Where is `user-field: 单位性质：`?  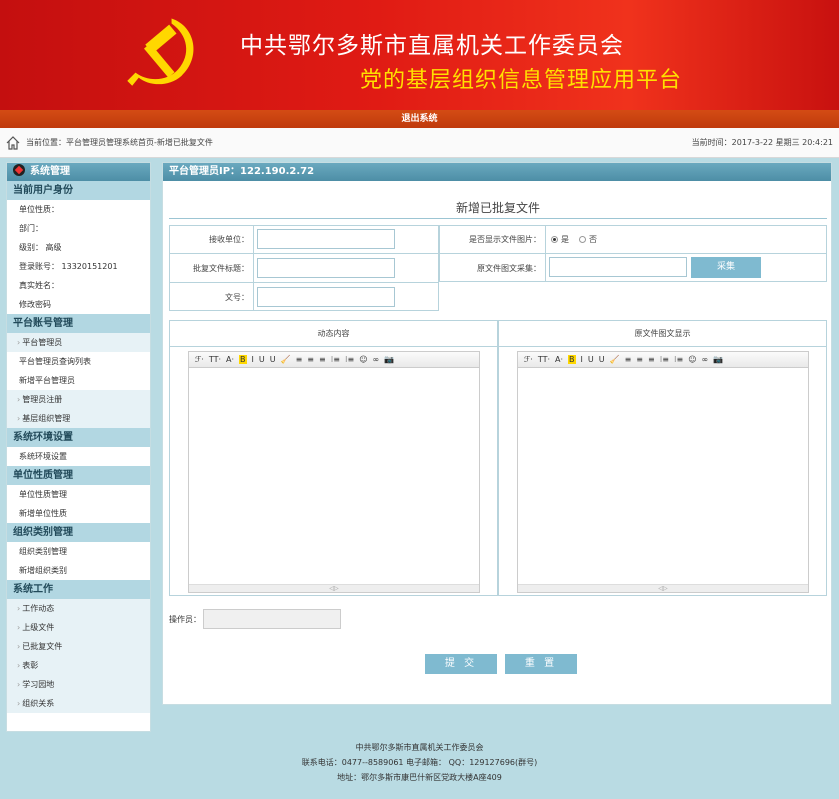 user-field: 单位性质： is located at coordinates (39, 209).